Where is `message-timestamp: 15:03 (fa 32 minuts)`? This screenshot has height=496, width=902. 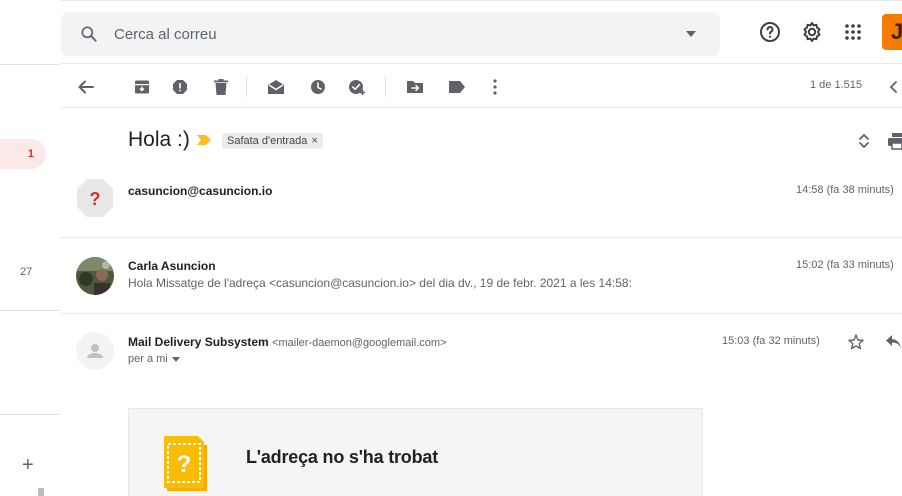 message-timestamp: 15:03 (fa 32 minuts) is located at coordinates (771, 341).